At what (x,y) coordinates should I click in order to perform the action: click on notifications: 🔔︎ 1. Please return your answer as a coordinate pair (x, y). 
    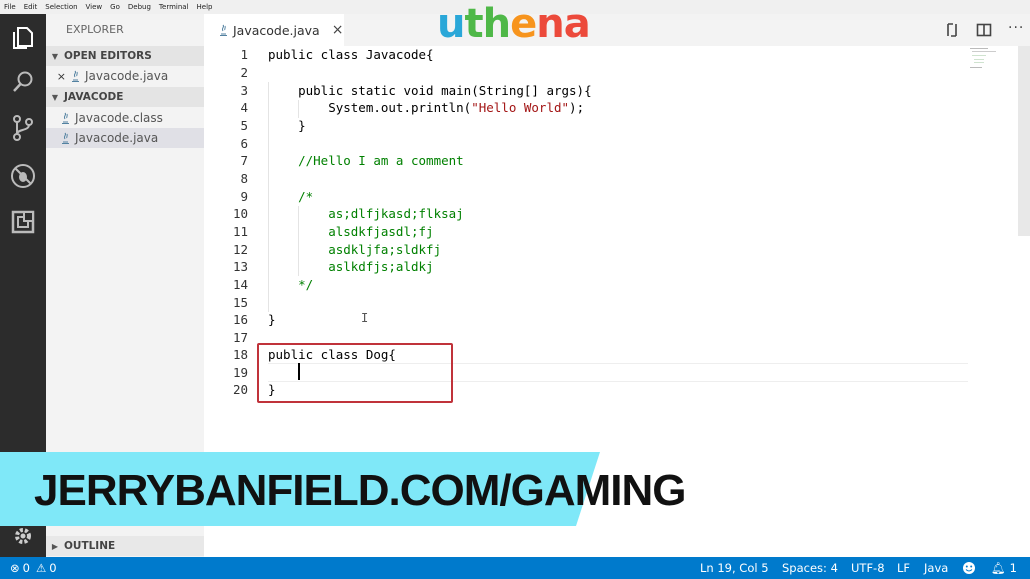
    Looking at the image, I should click on (1004, 568).